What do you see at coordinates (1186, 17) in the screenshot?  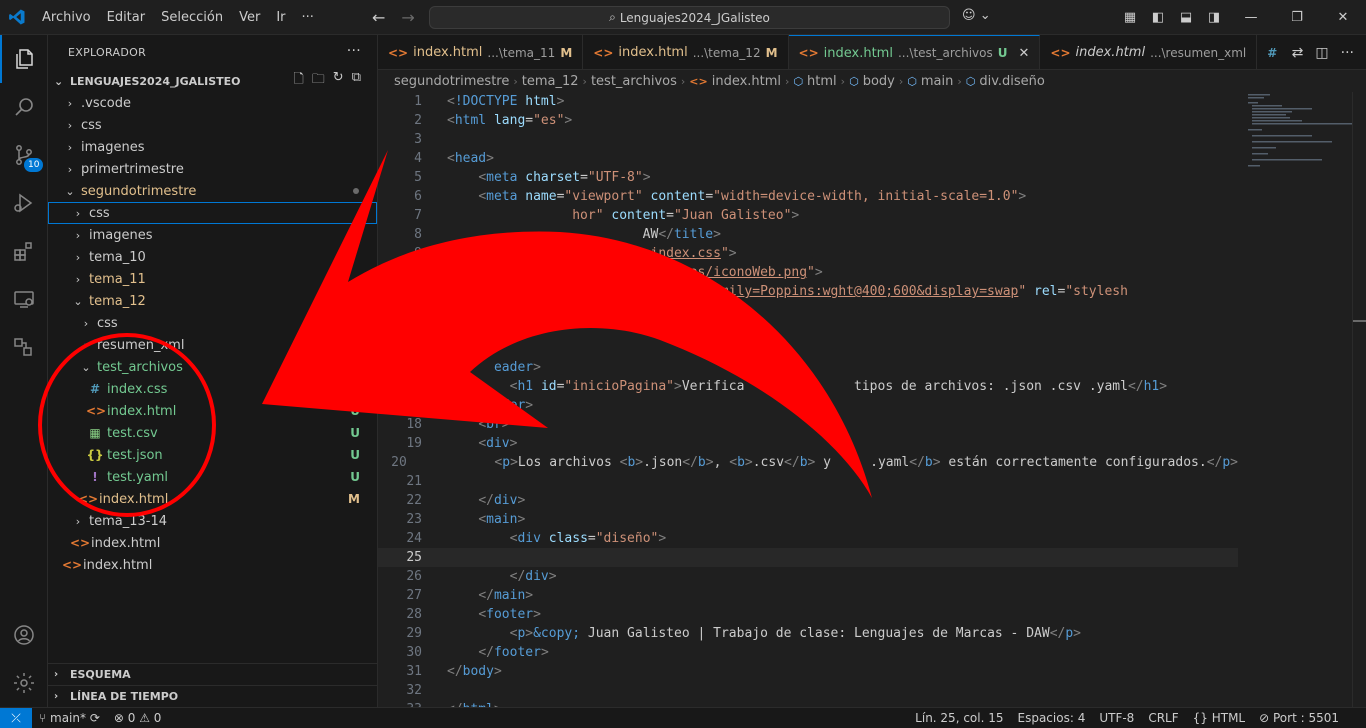 I see `toggle-panel-icon: ⬓` at bounding box center [1186, 17].